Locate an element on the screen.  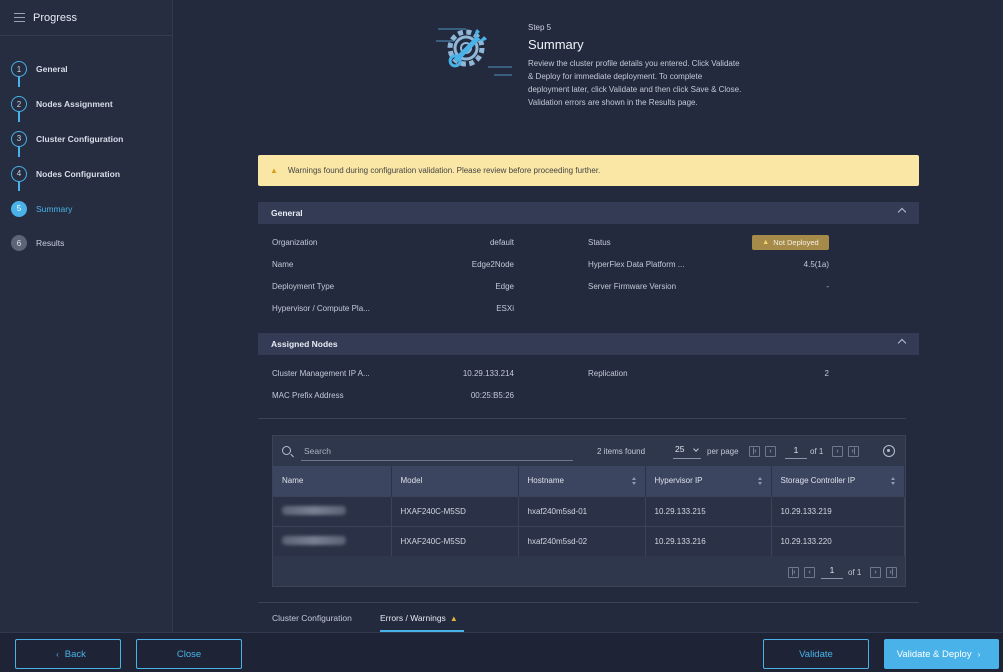
footer-bar: ‹ Back Close Validate Validate & Deploy › is located at coordinates (501, 652).